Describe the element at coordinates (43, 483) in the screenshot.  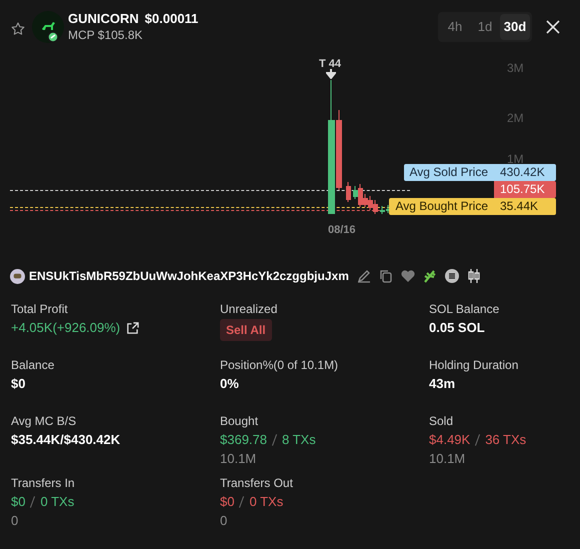
I see `stat-label: Transfers In` at that location.